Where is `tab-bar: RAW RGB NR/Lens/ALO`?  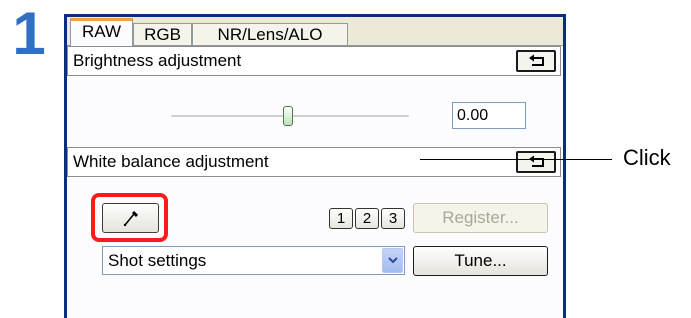
tab-bar: RAW RGB NR/Lens/ALO is located at coordinates (315, 31).